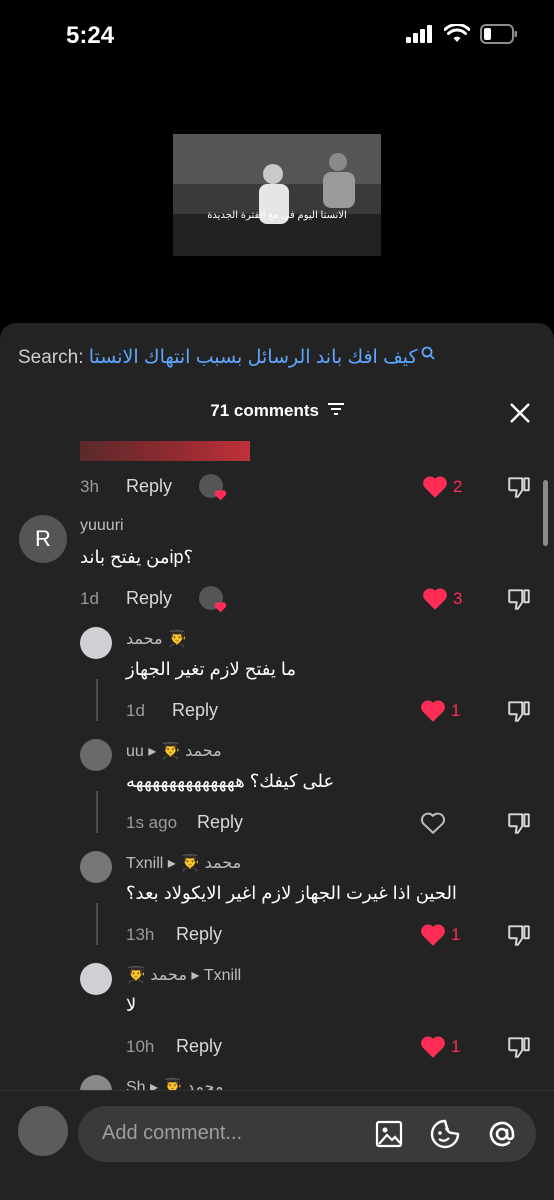 The height and width of the screenshot is (1200, 554). Describe the element at coordinates (277, 1016) in the screenshot. I see `reply-row: 👨‍🎓 محمد ▸ Txnill لا 10h Reply 1` at that location.